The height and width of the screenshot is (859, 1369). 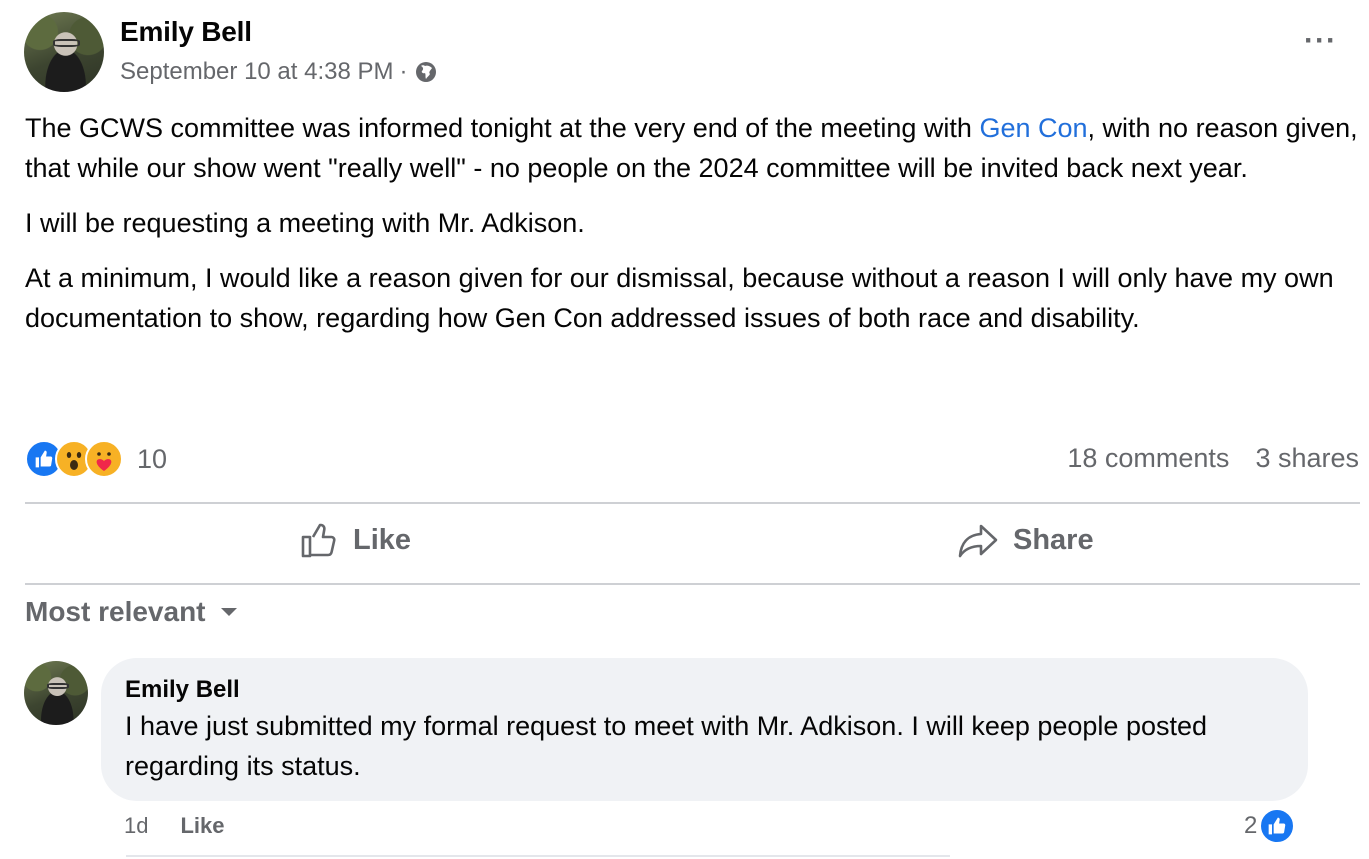 I want to click on author-avatar, so click(x=64, y=52).